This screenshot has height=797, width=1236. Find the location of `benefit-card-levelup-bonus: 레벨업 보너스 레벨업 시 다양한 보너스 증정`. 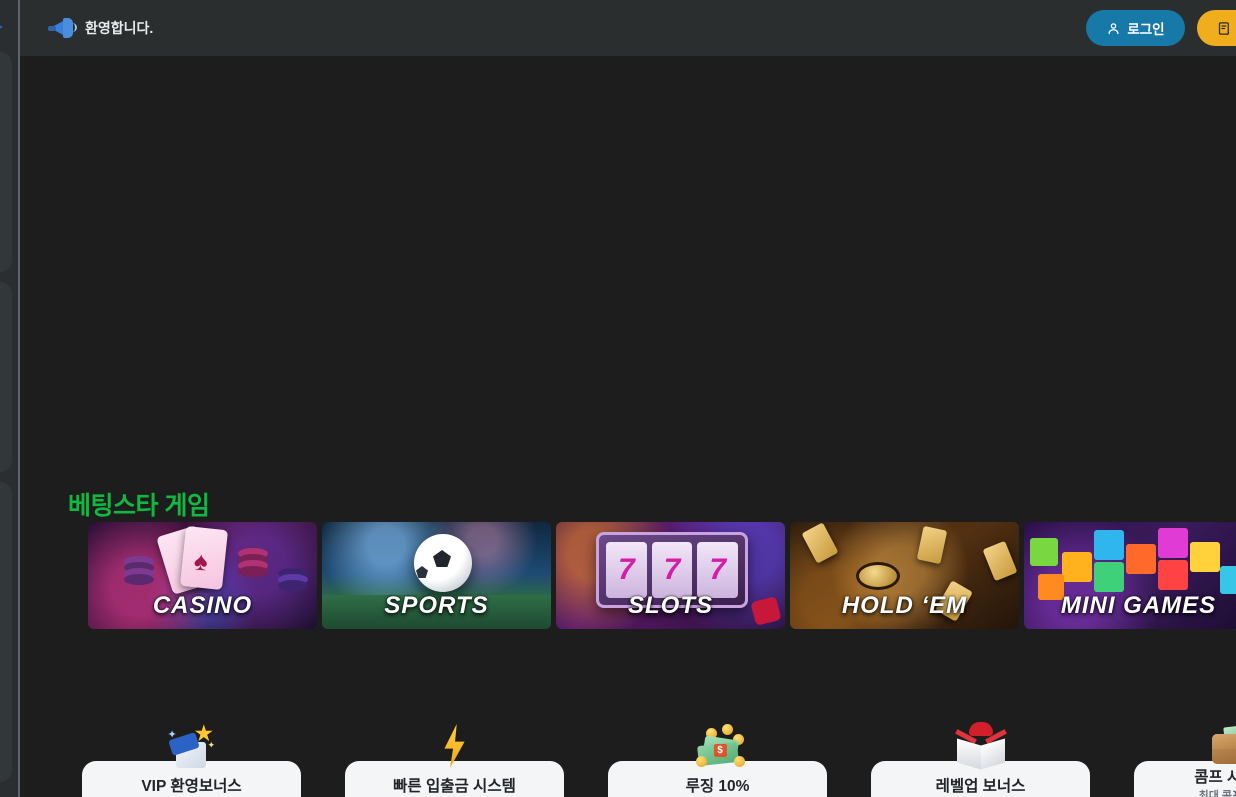

benefit-card-levelup-bonus: 레벨업 보너스 레벨업 시 다양한 보너스 증정 is located at coordinates (980, 759).